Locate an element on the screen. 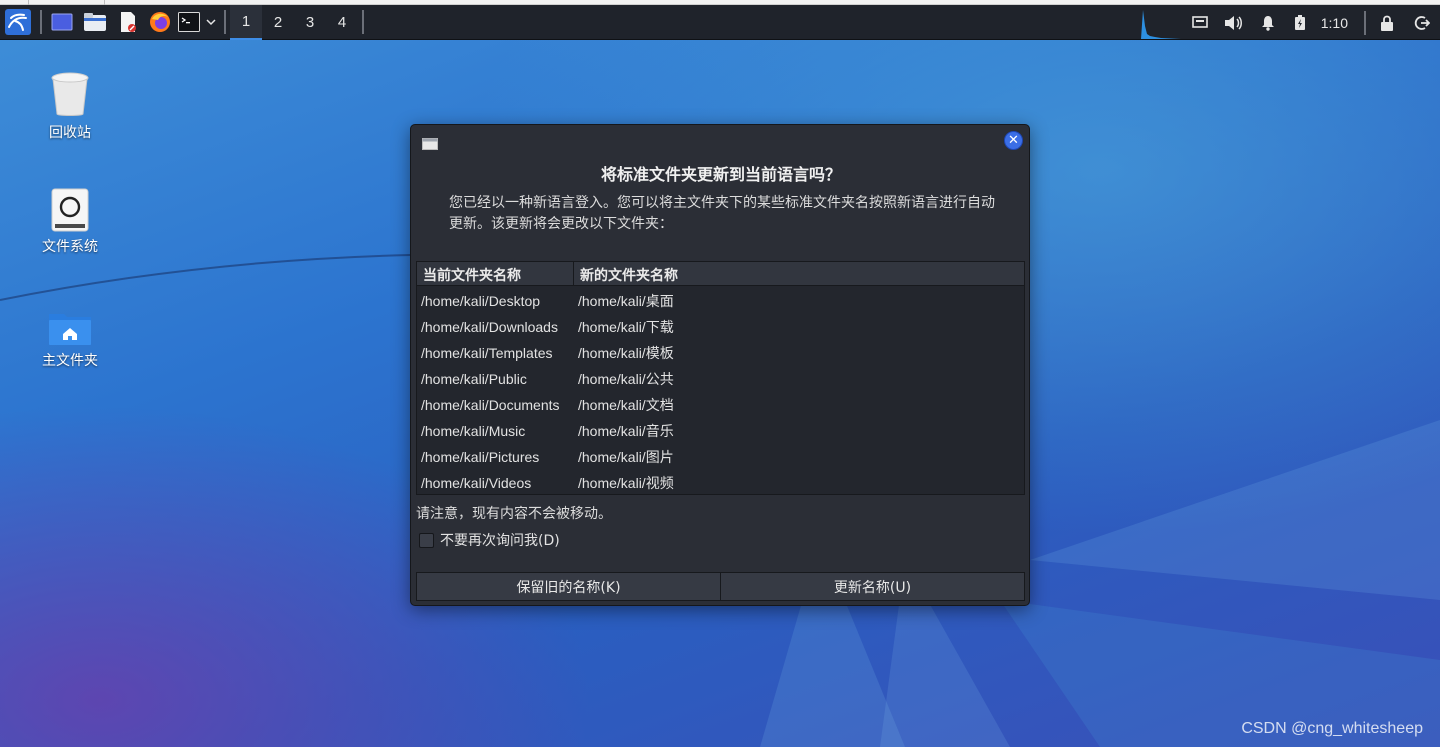  dont-ask-again-checkbox: 不要再次询问我(D) is located at coordinates (489, 540).